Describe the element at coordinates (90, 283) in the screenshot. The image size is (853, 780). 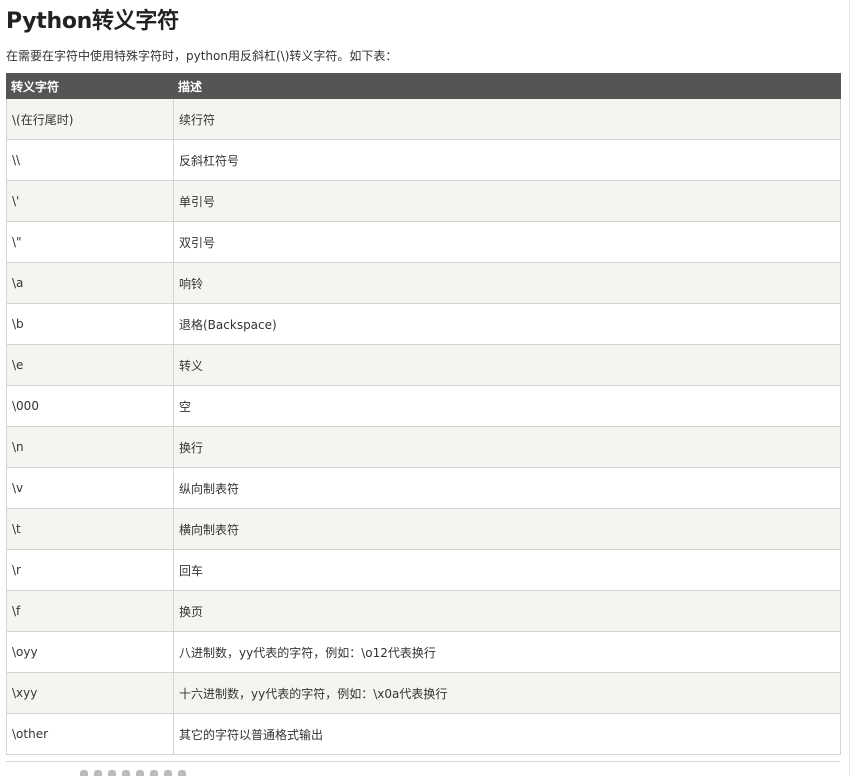
I see `escape-code-cell: \a` at that location.